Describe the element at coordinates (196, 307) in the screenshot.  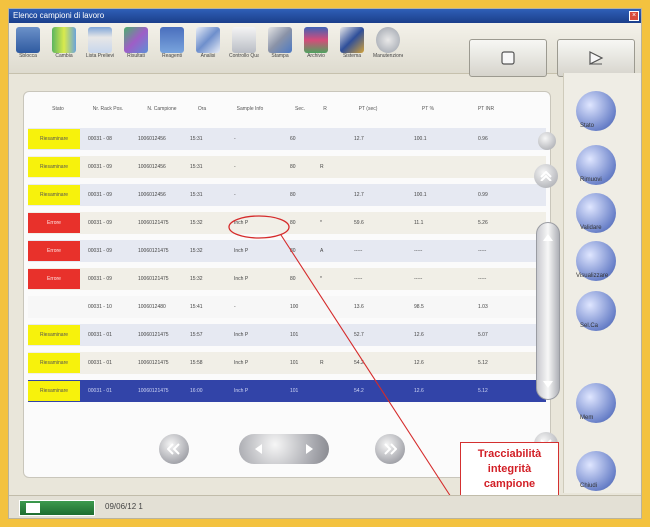
I see `time-cell: 15:41` at that location.